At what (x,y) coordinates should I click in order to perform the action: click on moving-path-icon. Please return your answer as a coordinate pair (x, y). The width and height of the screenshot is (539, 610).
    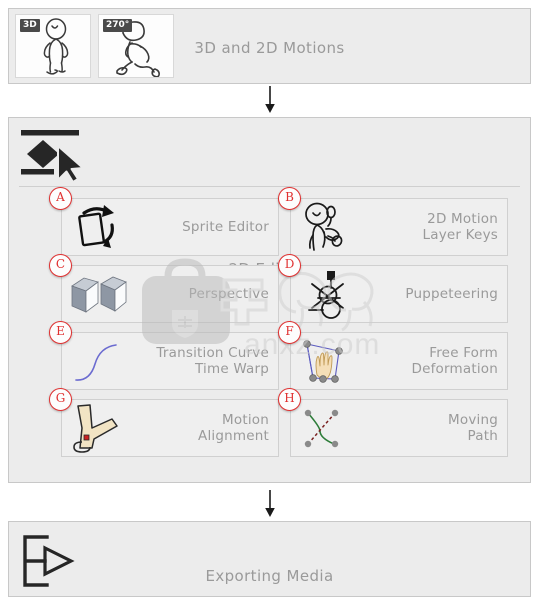
    Looking at the image, I should click on (327, 428).